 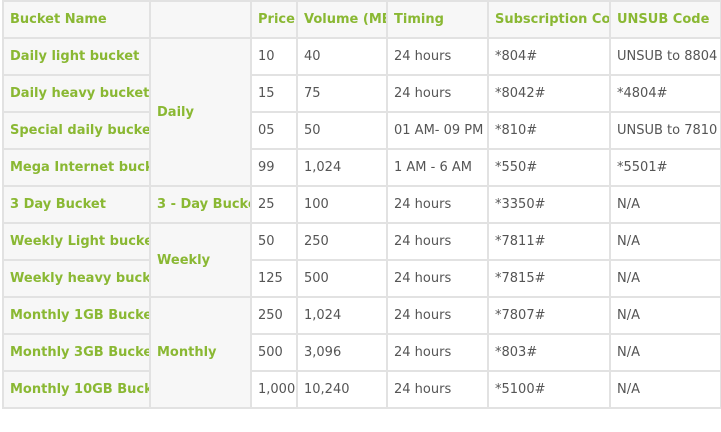 What do you see at coordinates (76, 204) in the screenshot?
I see `bucket-name-cell: 3 Day Bucket` at bounding box center [76, 204].